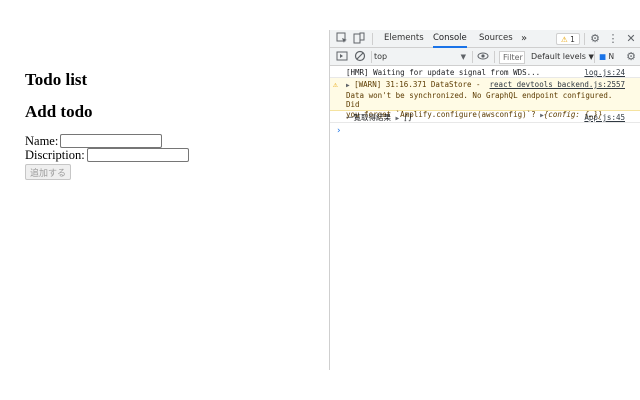 The image size is (640, 400). Describe the element at coordinates (604, 118) in the screenshot. I see `message-source-link: App.js:45` at that location.